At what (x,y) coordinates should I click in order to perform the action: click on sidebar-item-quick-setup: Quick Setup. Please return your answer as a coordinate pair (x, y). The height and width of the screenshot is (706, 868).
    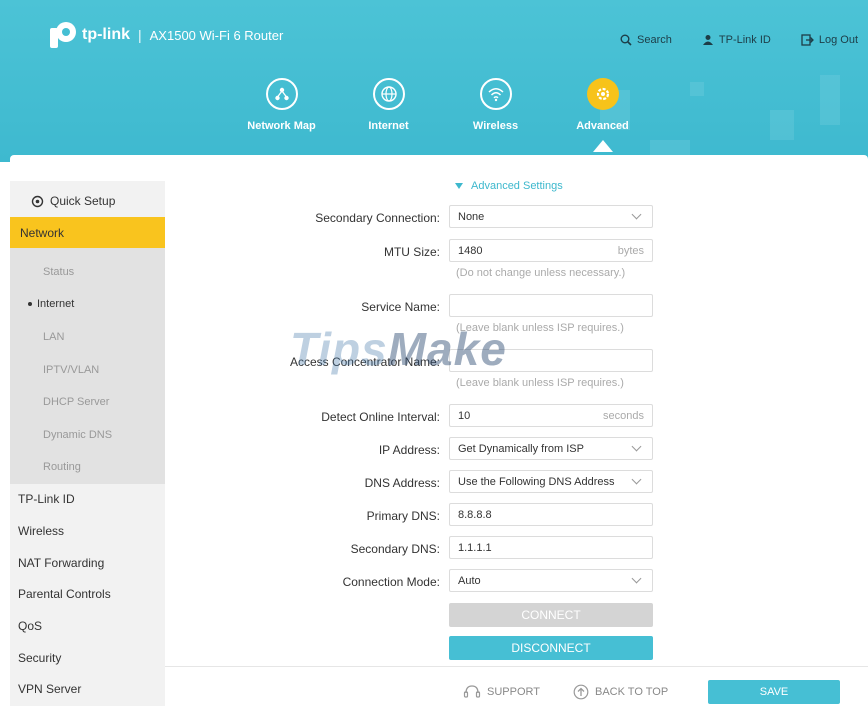
    Looking at the image, I should click on (73, 201).